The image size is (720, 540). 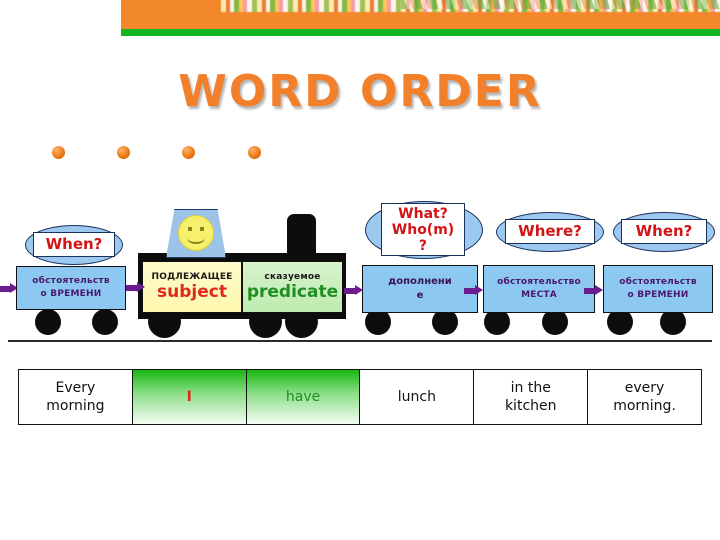 What do you see at coordinates (71, 294) in the screenshot?
I see `adverbial-time-left-line2: о ВРЕМЕНИ` at bounding box center [71, 294].